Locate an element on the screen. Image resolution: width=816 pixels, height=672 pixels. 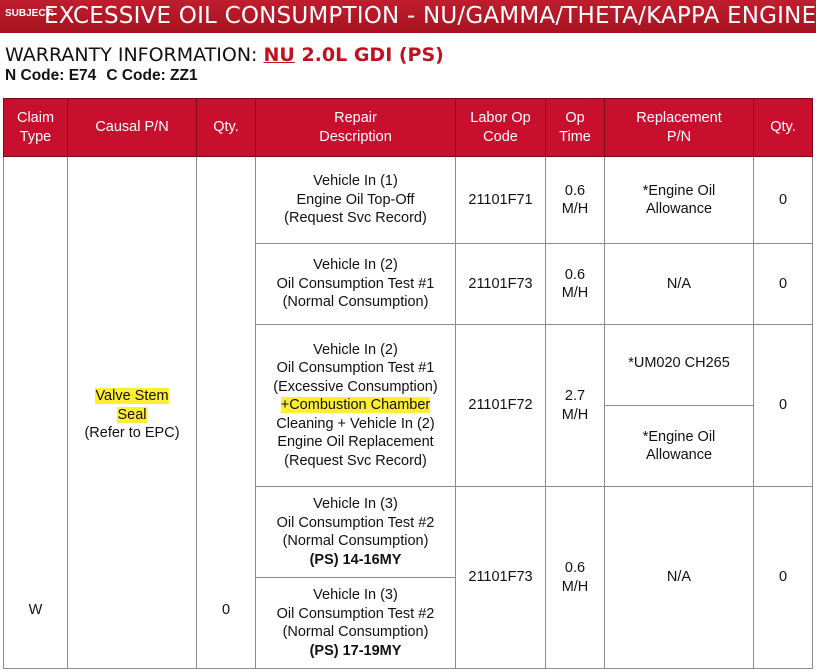
warranty-heading: WARRANTY INFORMATION: NU 2.0L GDI (PS) is located at coordinates (224, 55).